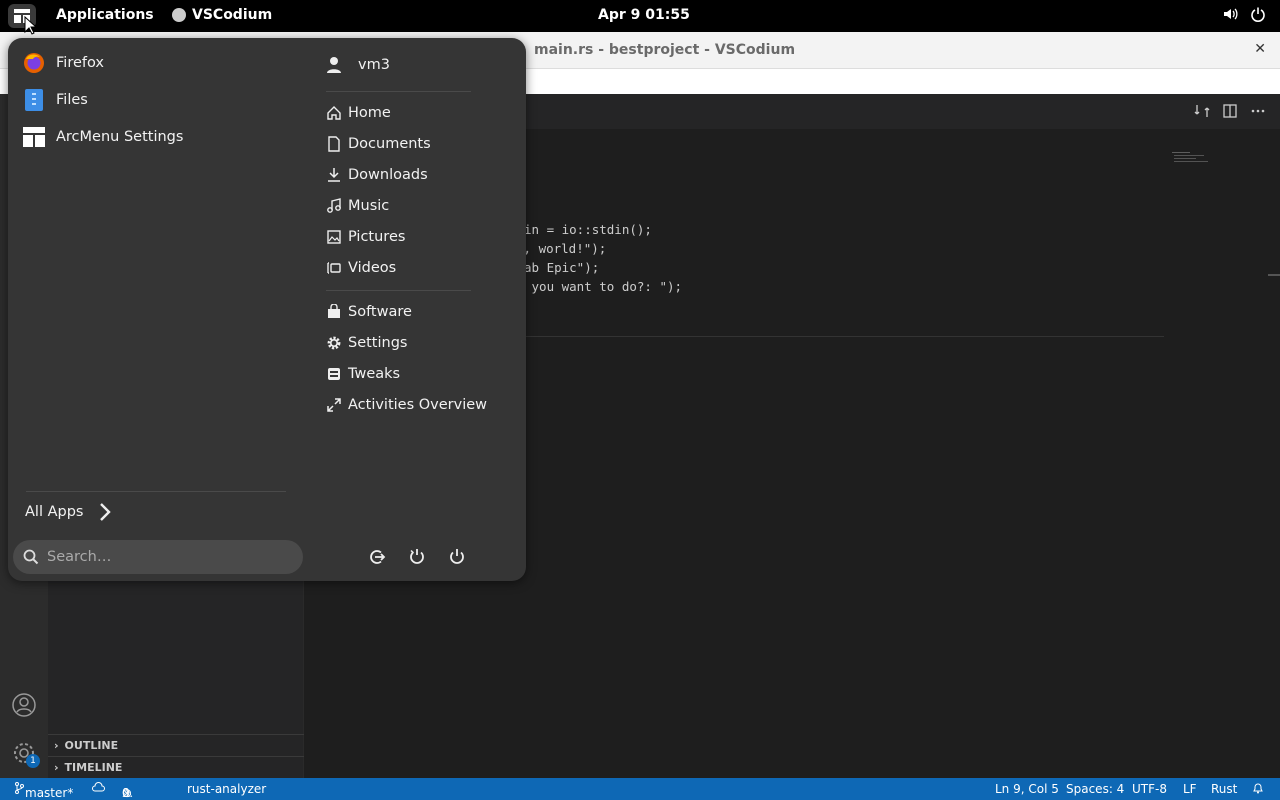 This screenshot has width=1280, height=800. What do you see at coordinates (162, 557) in the screenshot?
I see `search-input` at bounding box center [162, 557].